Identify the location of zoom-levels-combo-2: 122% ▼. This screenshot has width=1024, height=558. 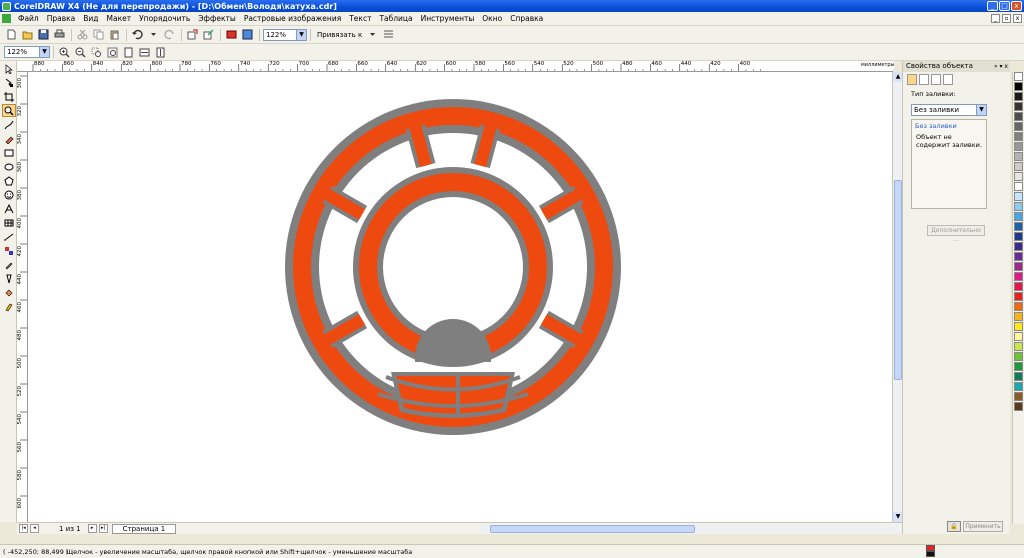
(27, 52).